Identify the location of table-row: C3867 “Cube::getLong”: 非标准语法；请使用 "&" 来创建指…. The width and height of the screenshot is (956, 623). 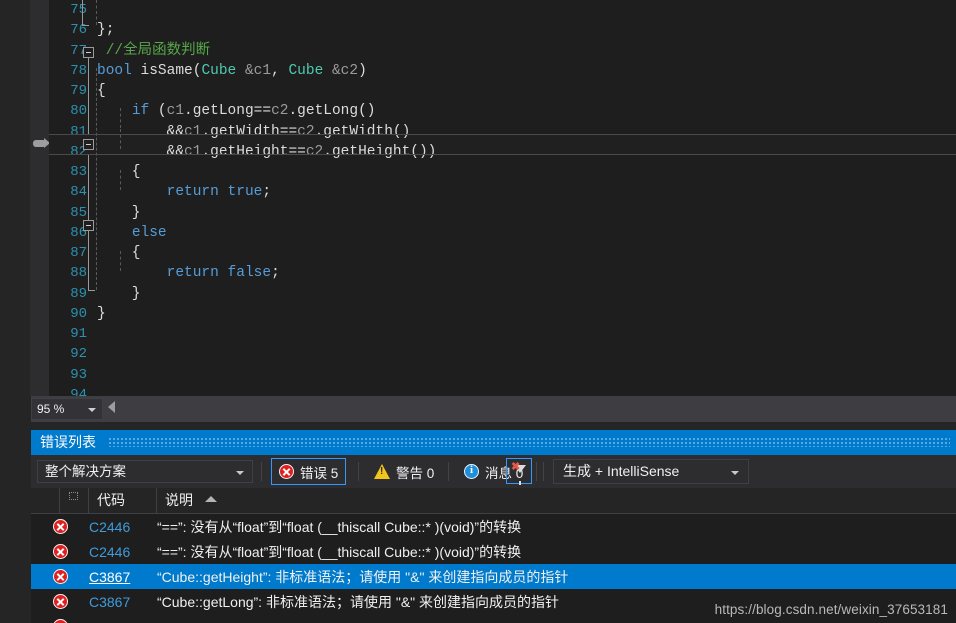
(493, 601).